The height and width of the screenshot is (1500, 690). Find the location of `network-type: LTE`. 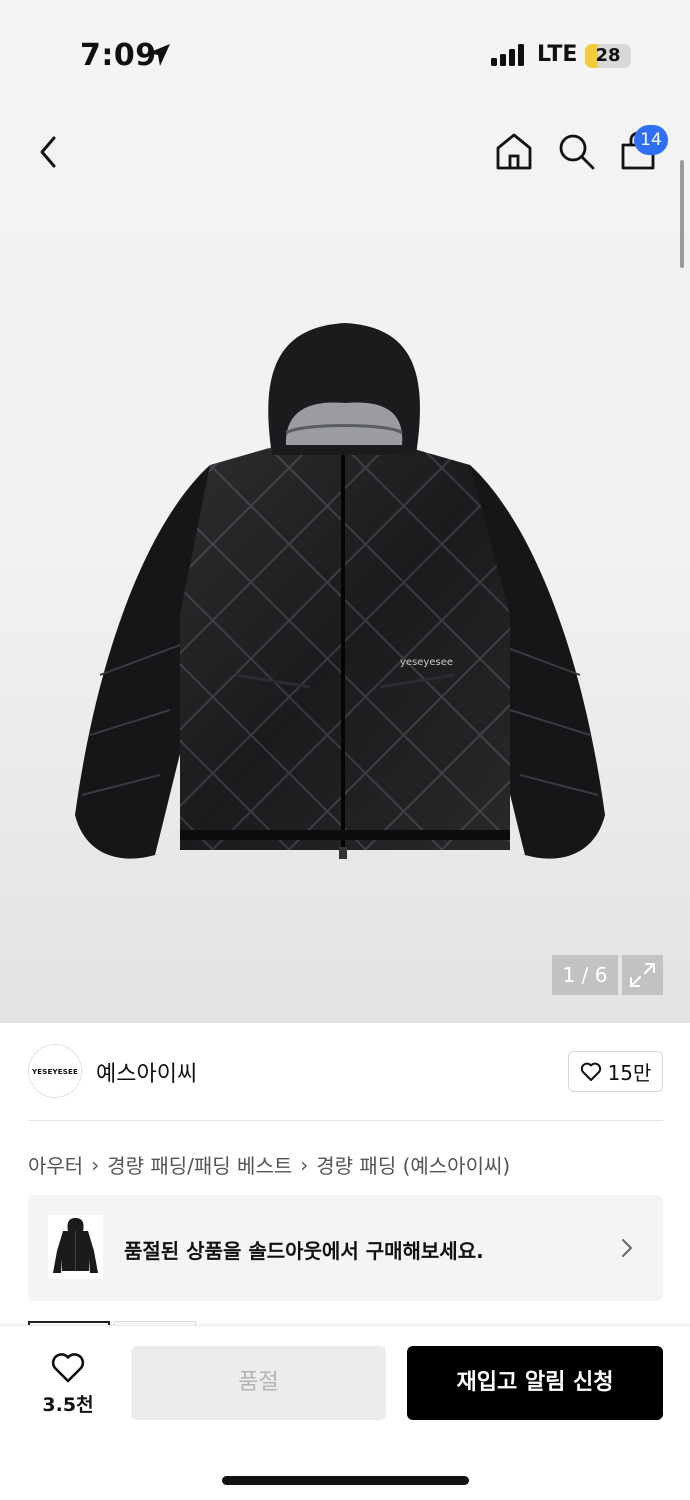

network-type: LTE is located at coordinates (557, 54).